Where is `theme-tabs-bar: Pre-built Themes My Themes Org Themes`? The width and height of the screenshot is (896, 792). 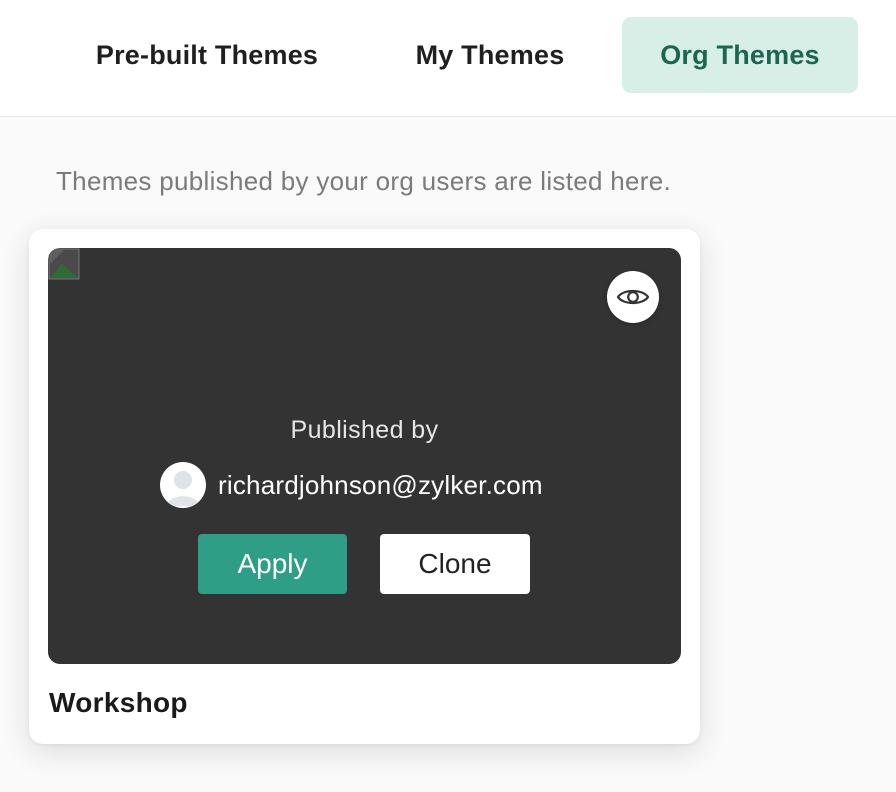
theme-tabs-bar: Pre-built Themes My Themes Org Themes is located at coordinates (448, 58).